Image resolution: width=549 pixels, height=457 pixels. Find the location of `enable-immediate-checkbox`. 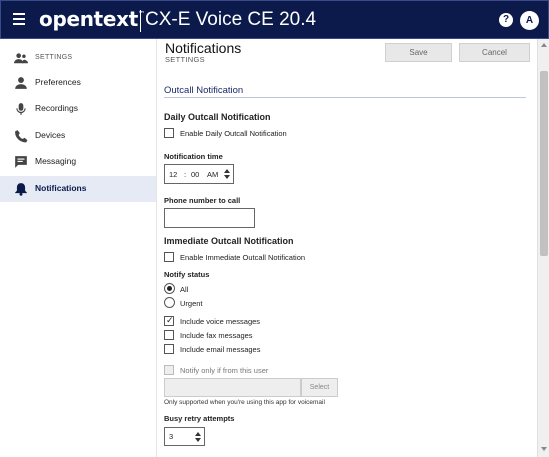

enable-immediate-checkbox is located at coordinates (169, 257).